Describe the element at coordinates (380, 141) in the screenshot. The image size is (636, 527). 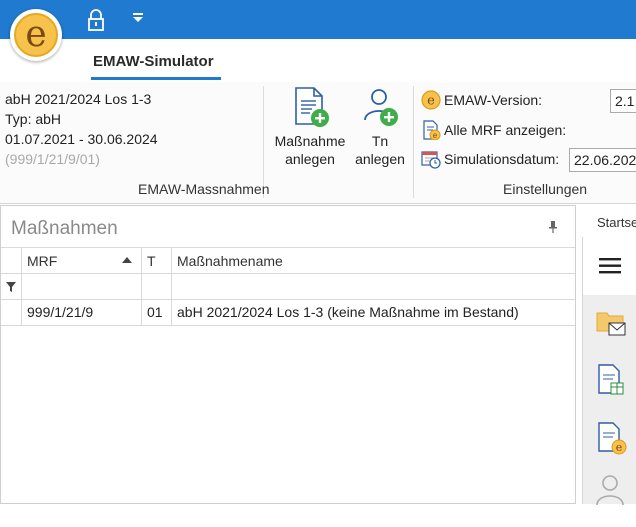
I see `add-participant-label-1: Tn` at that location.